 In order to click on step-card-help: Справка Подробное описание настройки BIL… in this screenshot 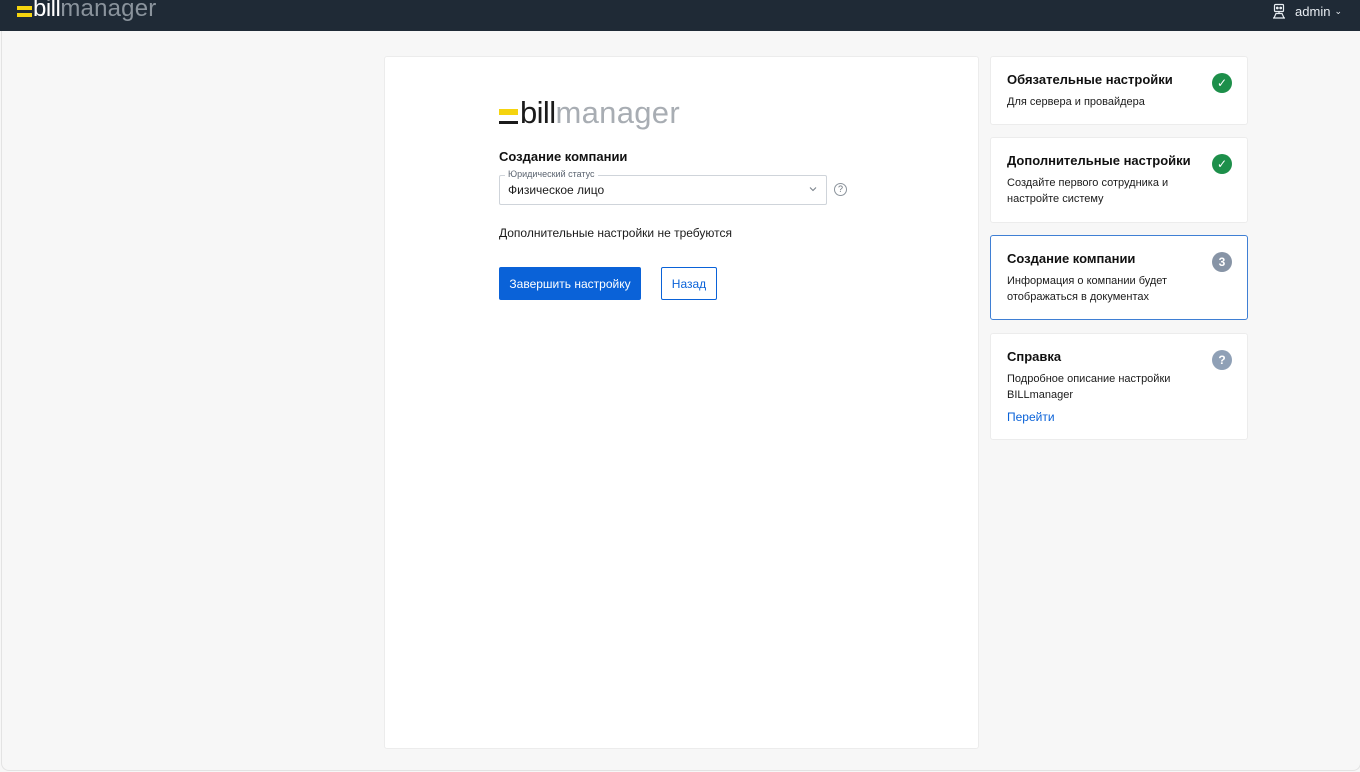, I will do `click(1119, 386)`.